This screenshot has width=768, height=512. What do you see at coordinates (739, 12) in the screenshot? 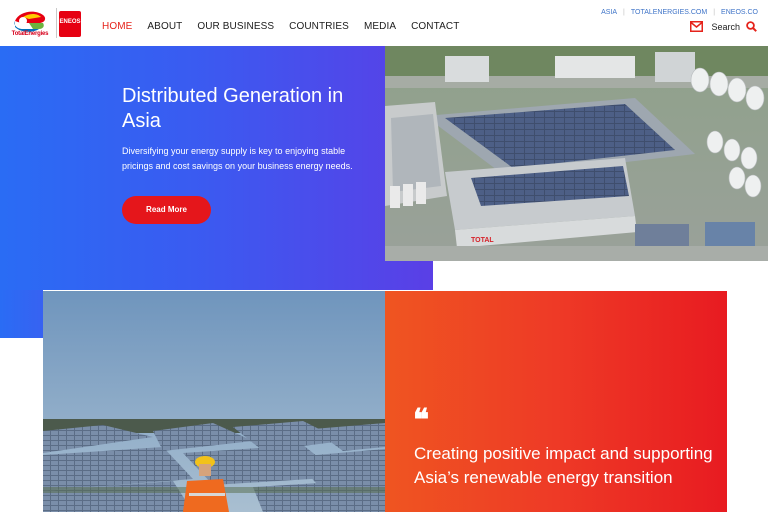
I see `link-eneos: ENEOS.CO` at bounding box center [739, 12].